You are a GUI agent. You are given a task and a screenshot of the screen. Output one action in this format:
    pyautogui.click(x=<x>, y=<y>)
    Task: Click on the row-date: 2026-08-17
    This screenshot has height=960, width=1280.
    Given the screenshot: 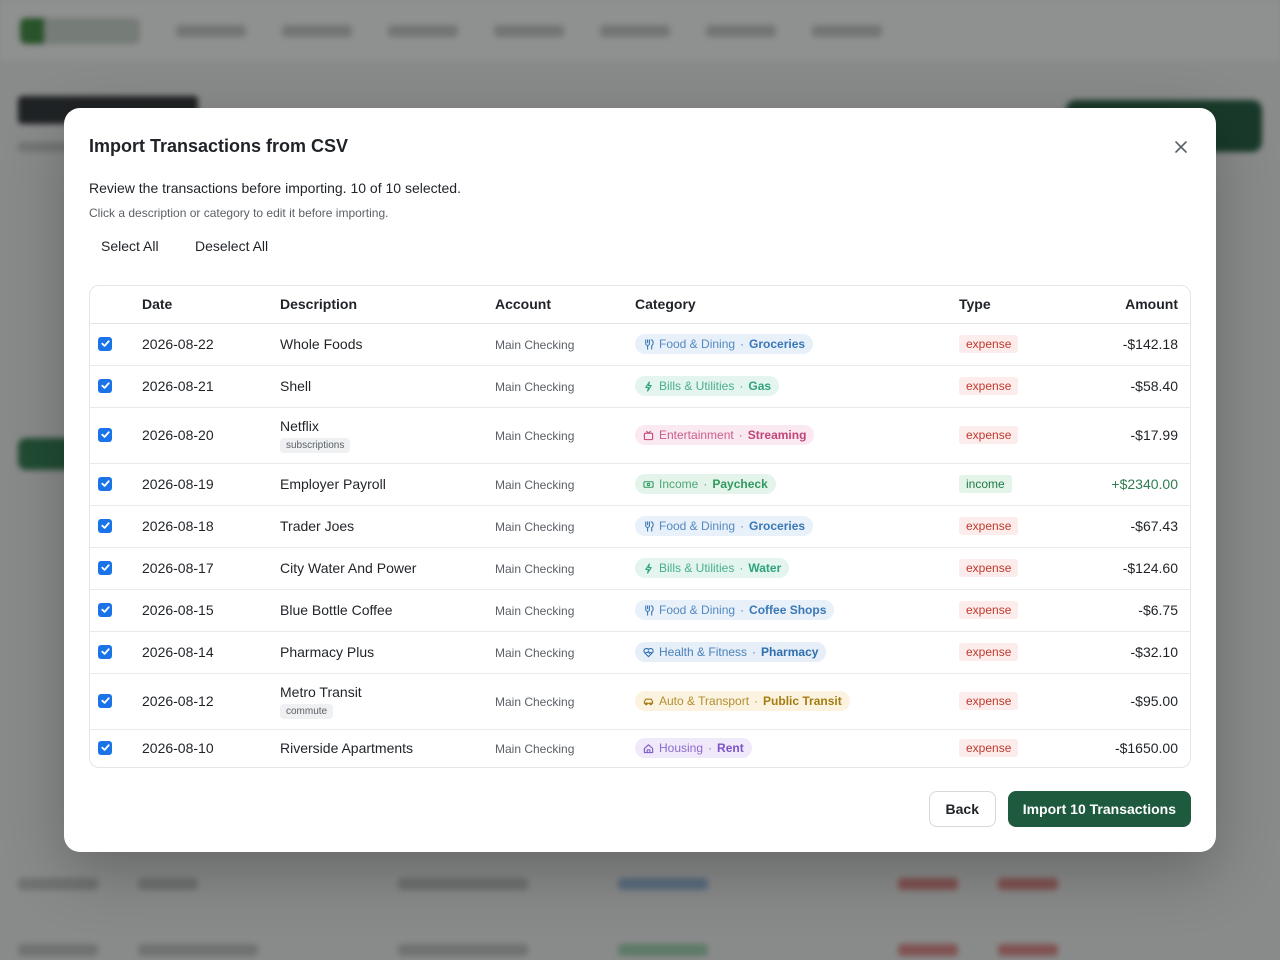 What is the action you would take?
    pyautogui.click(x=211, y=568)
    